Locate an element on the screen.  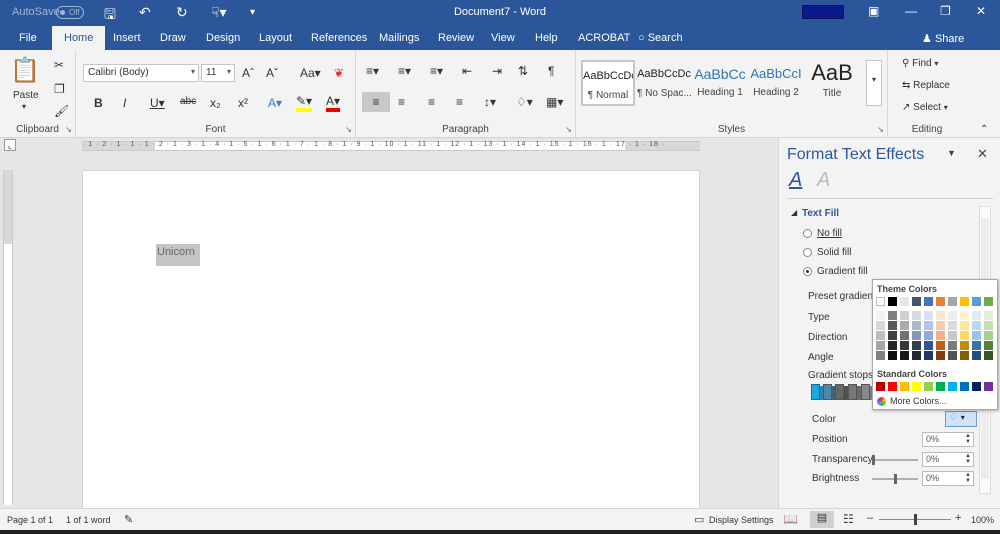
transparency-slider is located at coordinates (895, 460).